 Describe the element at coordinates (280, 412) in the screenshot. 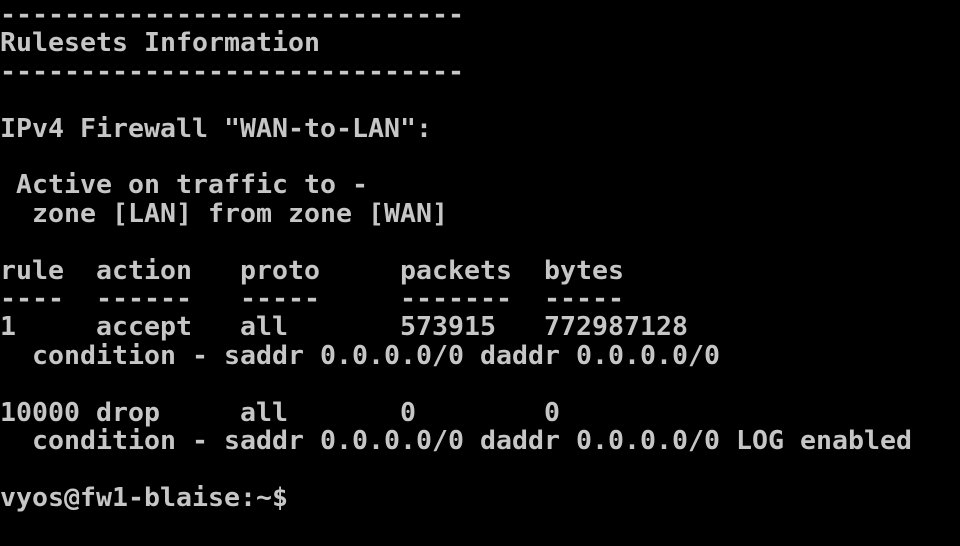

I see `table-row: 10000 drop all 0 0` at that location.